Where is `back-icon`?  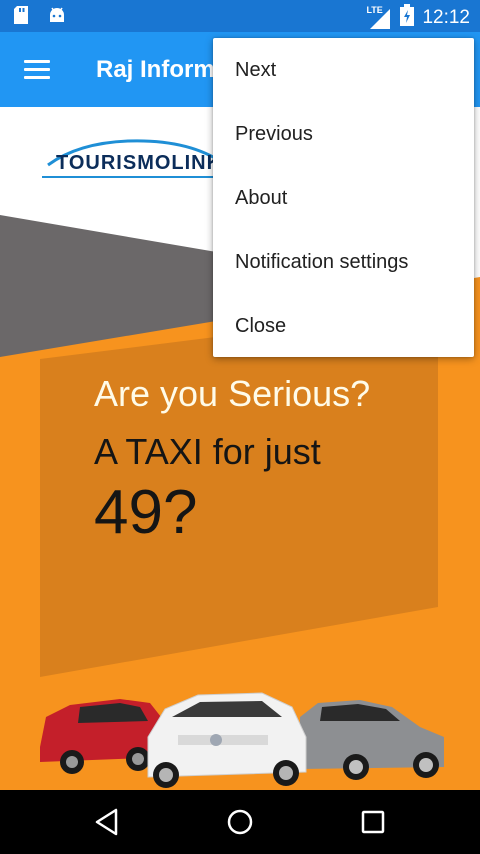 back-icon is located at coordinates (108, 822).